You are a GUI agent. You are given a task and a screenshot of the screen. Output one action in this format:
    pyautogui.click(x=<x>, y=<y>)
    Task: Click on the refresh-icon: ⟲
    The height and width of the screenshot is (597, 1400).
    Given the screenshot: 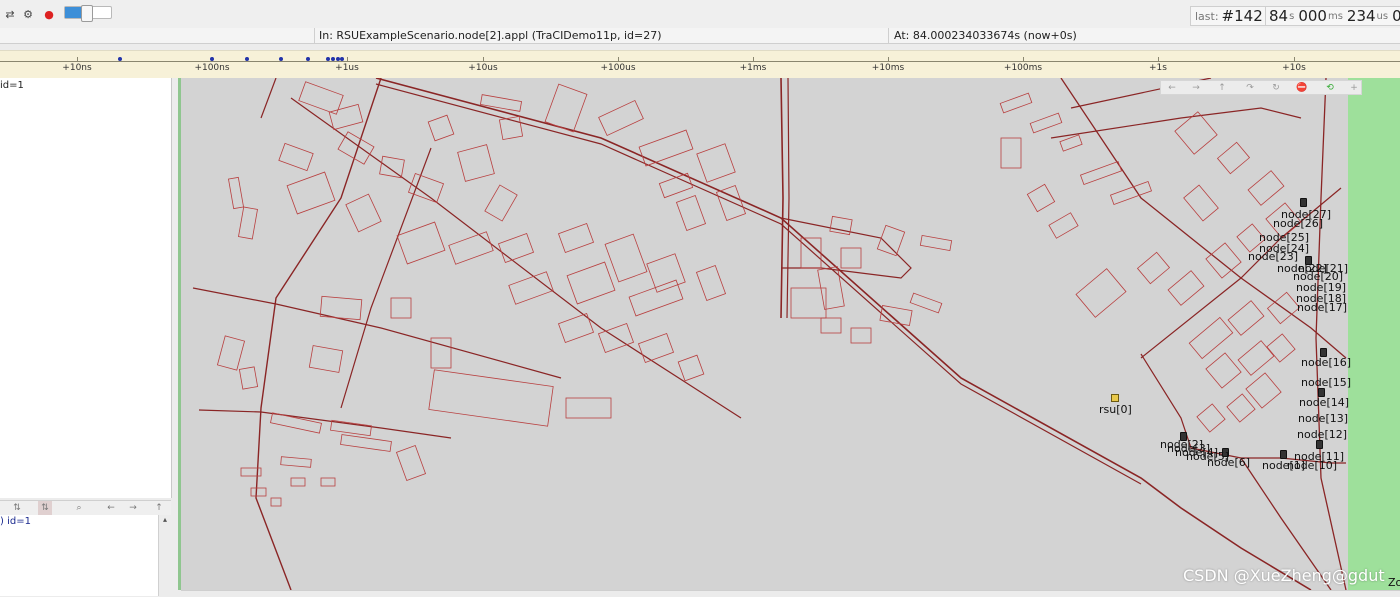 What is the action you would take?
    pyautogui.click(x=1330, y=87)
    